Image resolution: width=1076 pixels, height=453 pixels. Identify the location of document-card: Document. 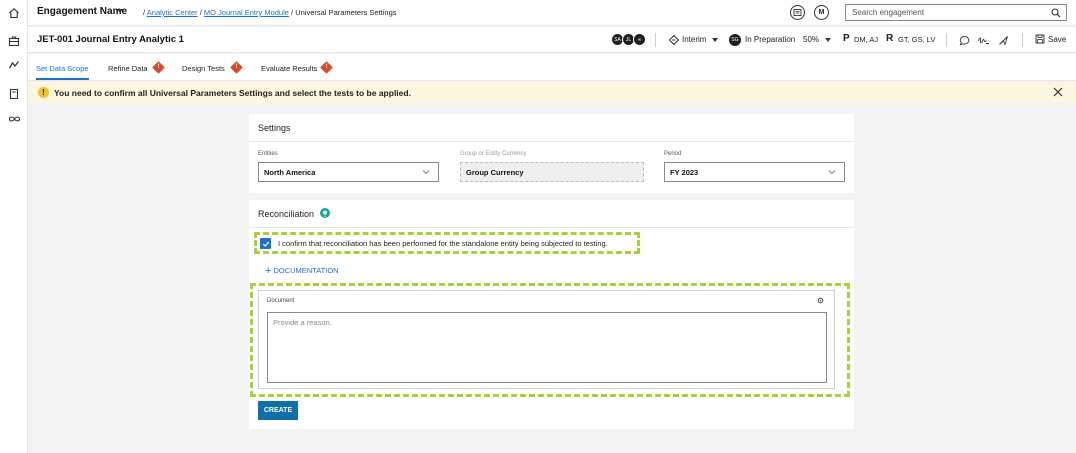
(546, 339).